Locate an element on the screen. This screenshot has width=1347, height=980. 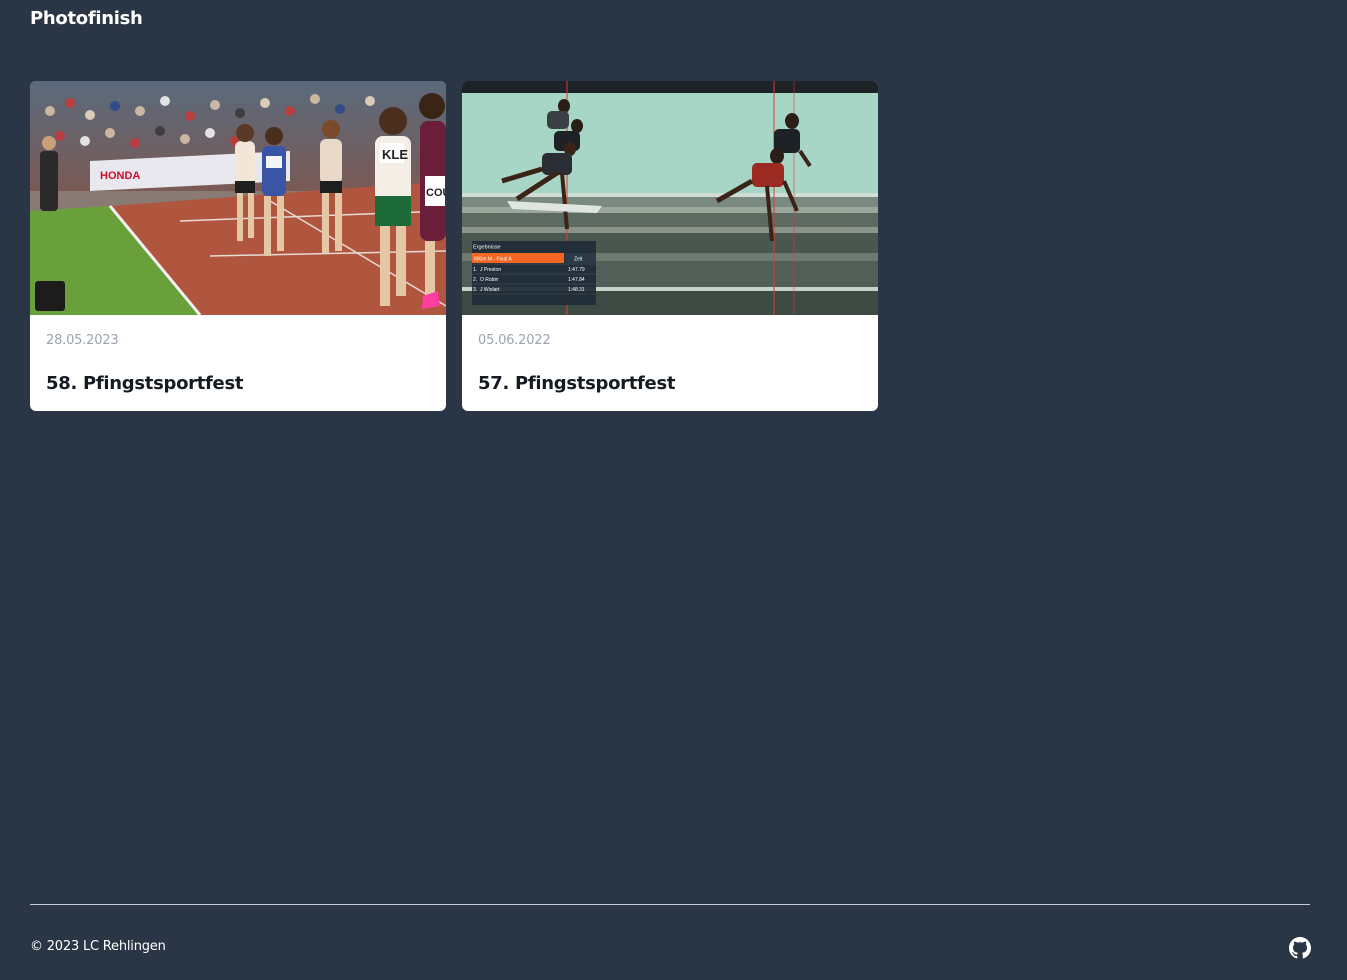
result-time: 1:47.84 is located at coordinates (576, 280).